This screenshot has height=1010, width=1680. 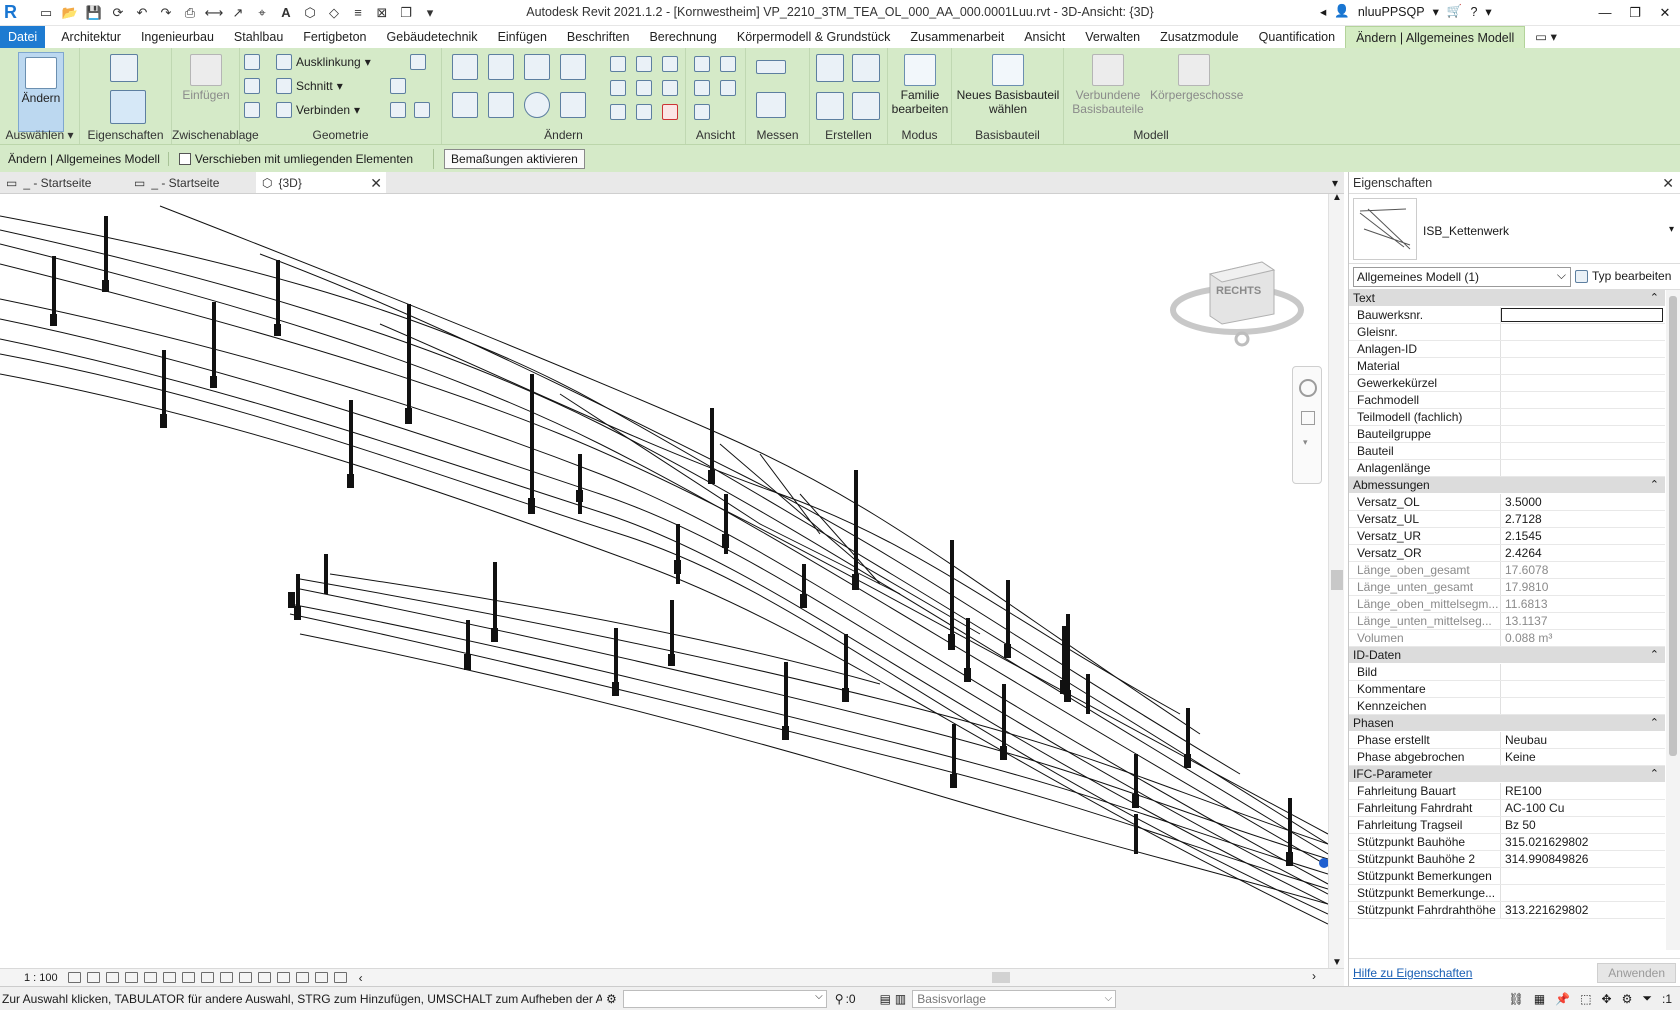 I want to click on property-value: AC-100 Cu, so click(x=1583, y=808).